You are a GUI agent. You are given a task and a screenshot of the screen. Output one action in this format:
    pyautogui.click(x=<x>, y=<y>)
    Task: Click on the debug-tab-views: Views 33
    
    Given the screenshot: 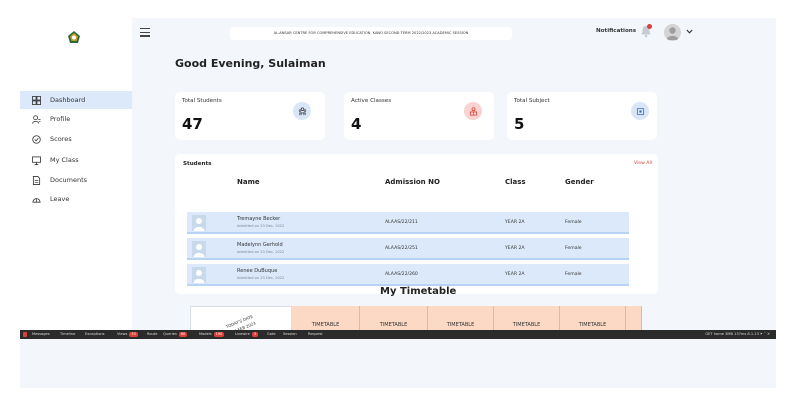 What is the action you would take?
    pyautogui.click(x=127, y=334)
    